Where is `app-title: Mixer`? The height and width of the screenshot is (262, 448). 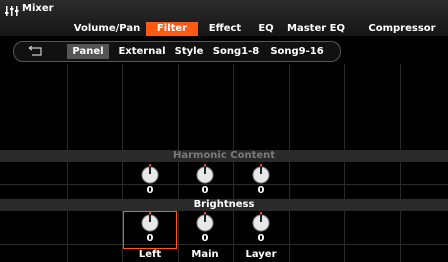
app-title: Mixer is located at coordinates (38, 8).